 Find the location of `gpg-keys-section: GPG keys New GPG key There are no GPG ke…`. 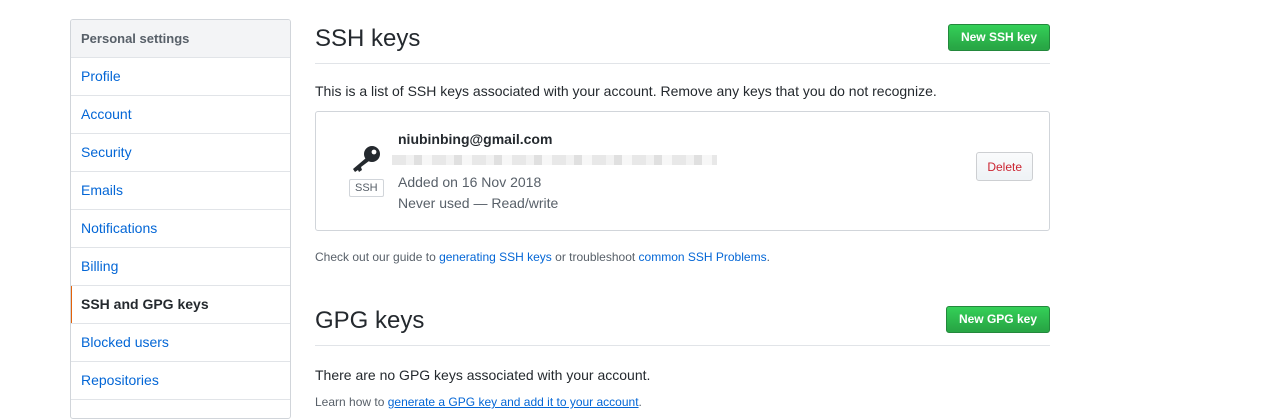

gpg-keys-section: GPG keys New GPG key There are no GPG ke… is located at coordinates (682, 355).